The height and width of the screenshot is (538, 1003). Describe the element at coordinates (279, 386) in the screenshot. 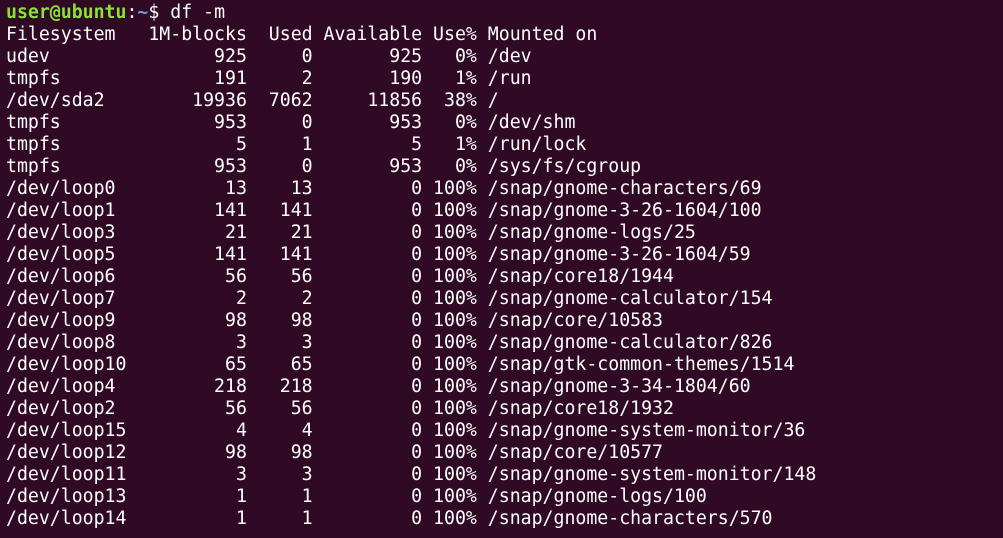

I see `cell-used: 218` at that location.